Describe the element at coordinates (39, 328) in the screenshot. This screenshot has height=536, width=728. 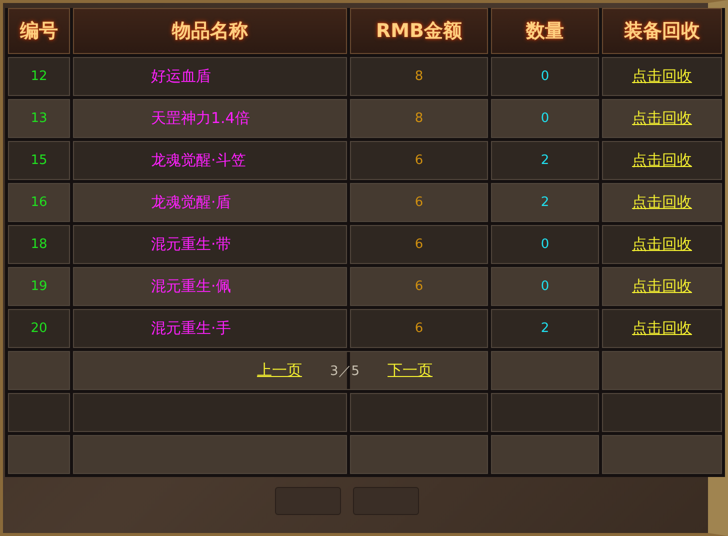
I see `table-cell: 20` at that location.